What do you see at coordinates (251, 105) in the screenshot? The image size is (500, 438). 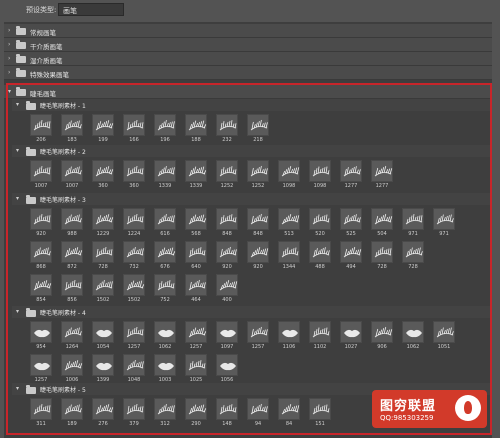 I see `brush-subgroup-1: ▾ 睫毛笔刷素材 - 1` at bounding box center [251, 105].